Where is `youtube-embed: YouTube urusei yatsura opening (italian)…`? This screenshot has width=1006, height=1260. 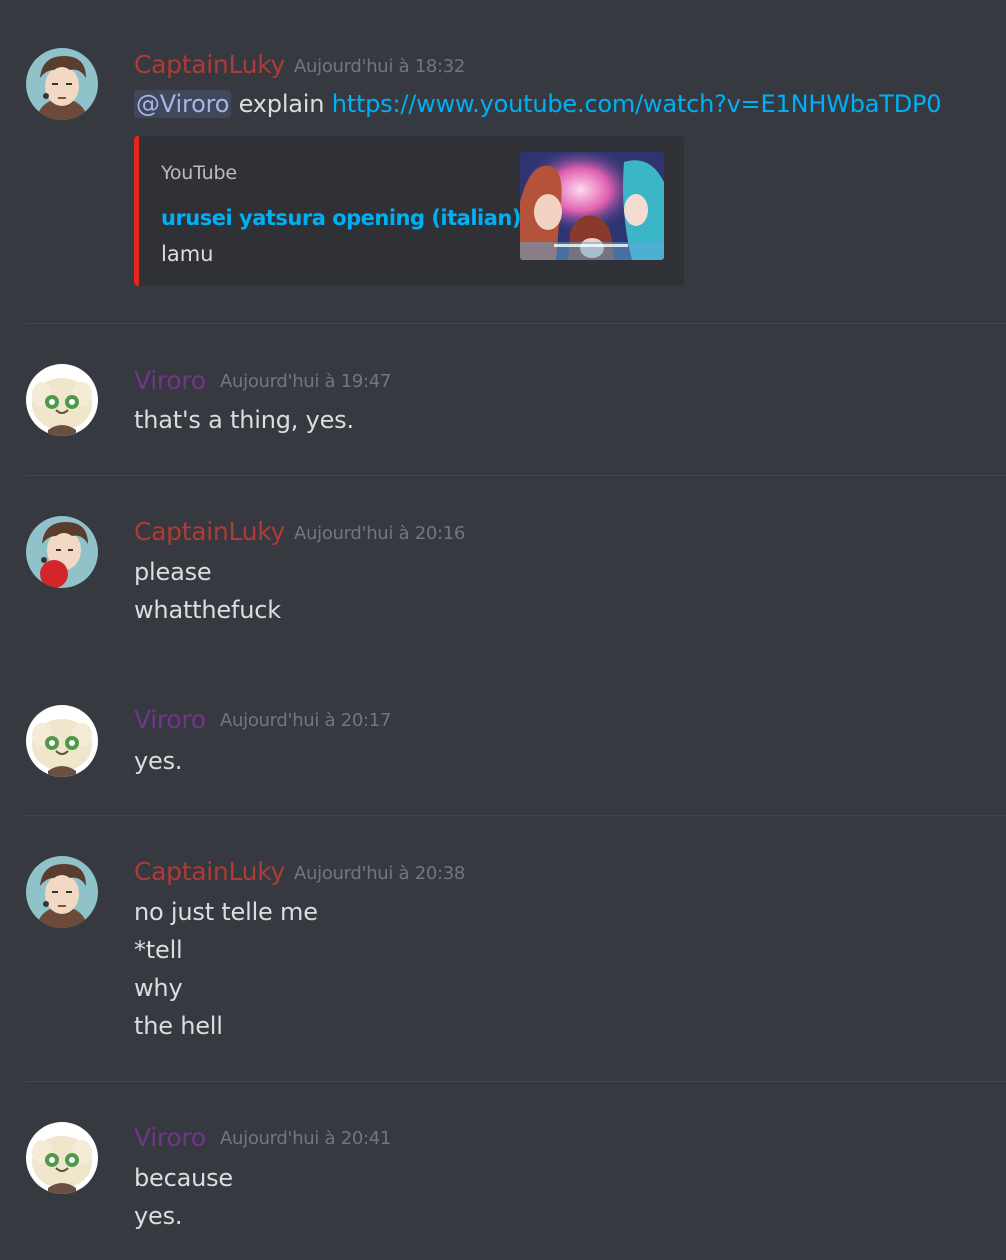
youtube-embed: YouTube urusei yatsura opening (italian)… is located at coordinates (409, 211).